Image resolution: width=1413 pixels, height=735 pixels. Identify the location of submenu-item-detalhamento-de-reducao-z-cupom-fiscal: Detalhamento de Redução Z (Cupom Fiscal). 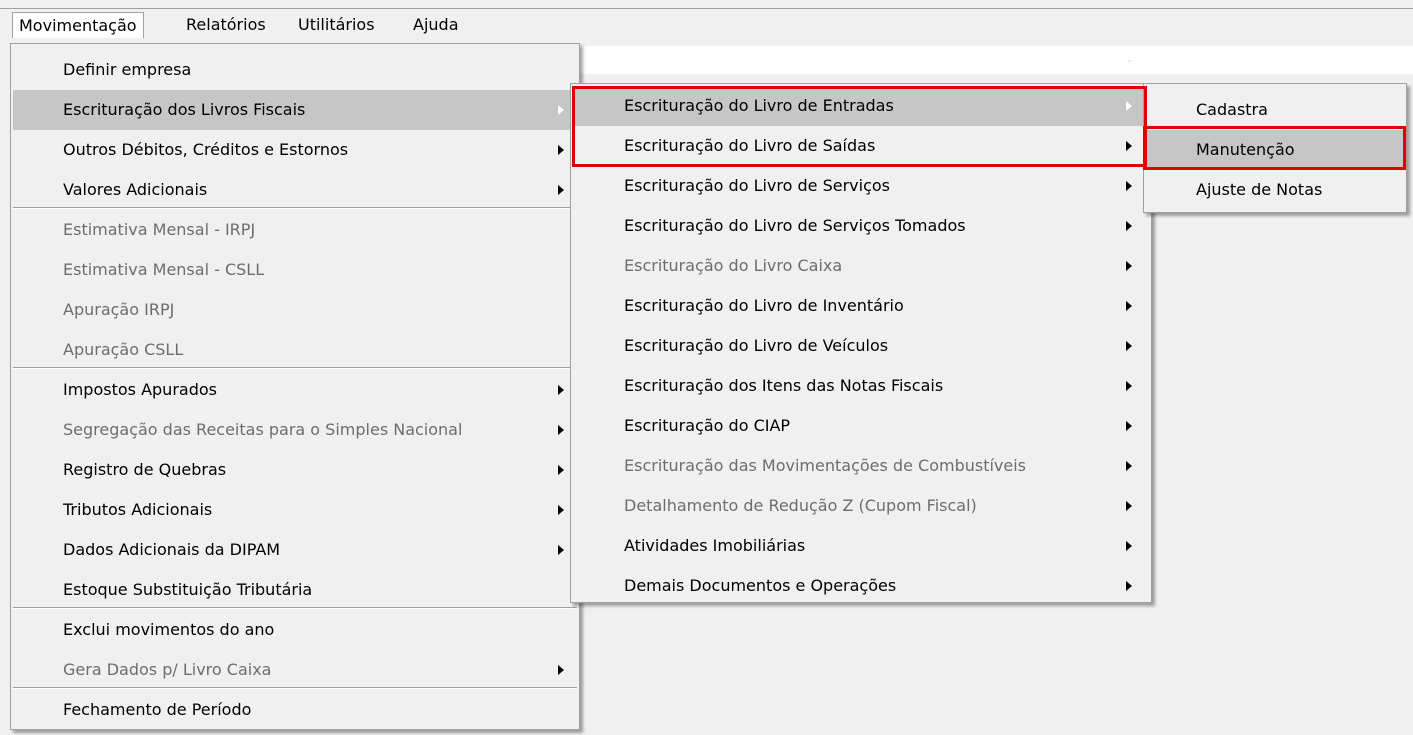
(861, 506).